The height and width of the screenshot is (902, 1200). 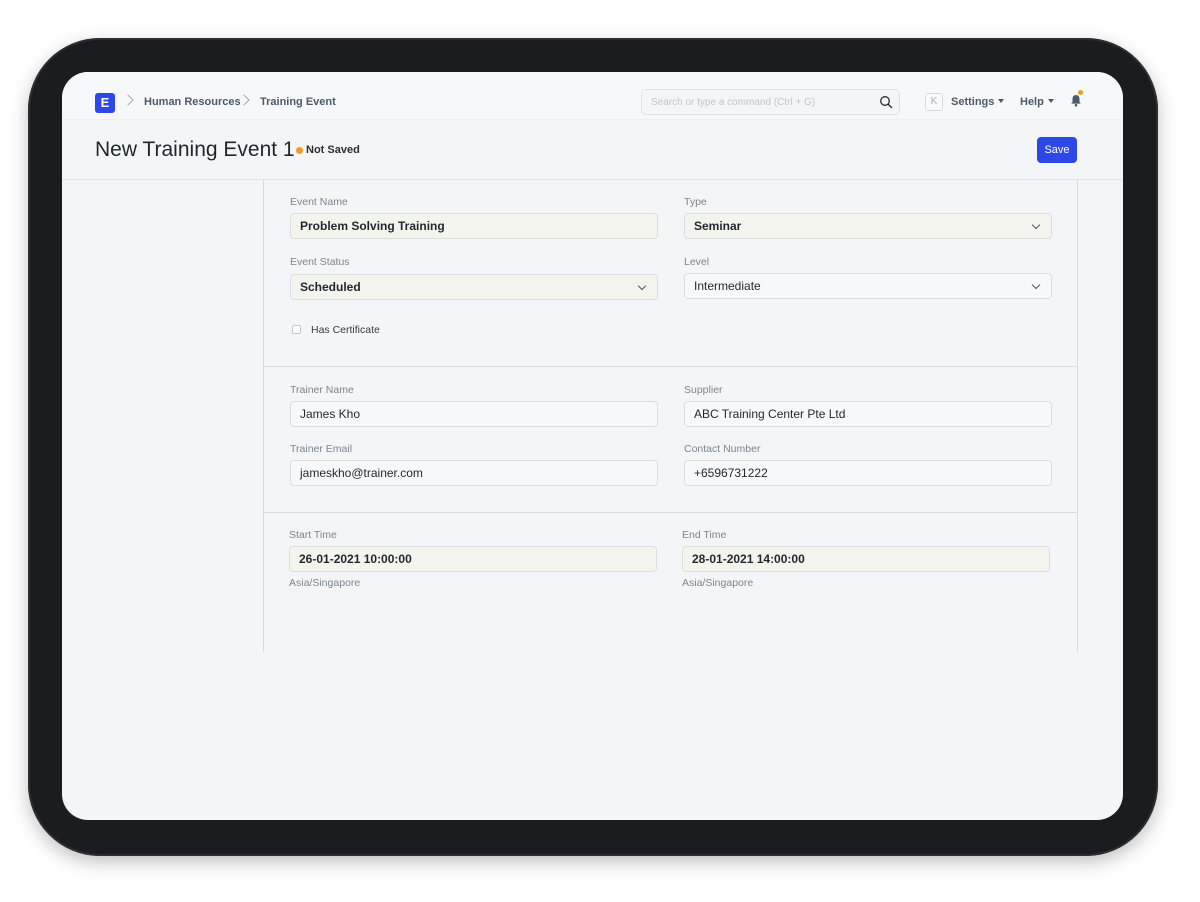 I want to click on bell-icon, so click(x=1076, y=100).